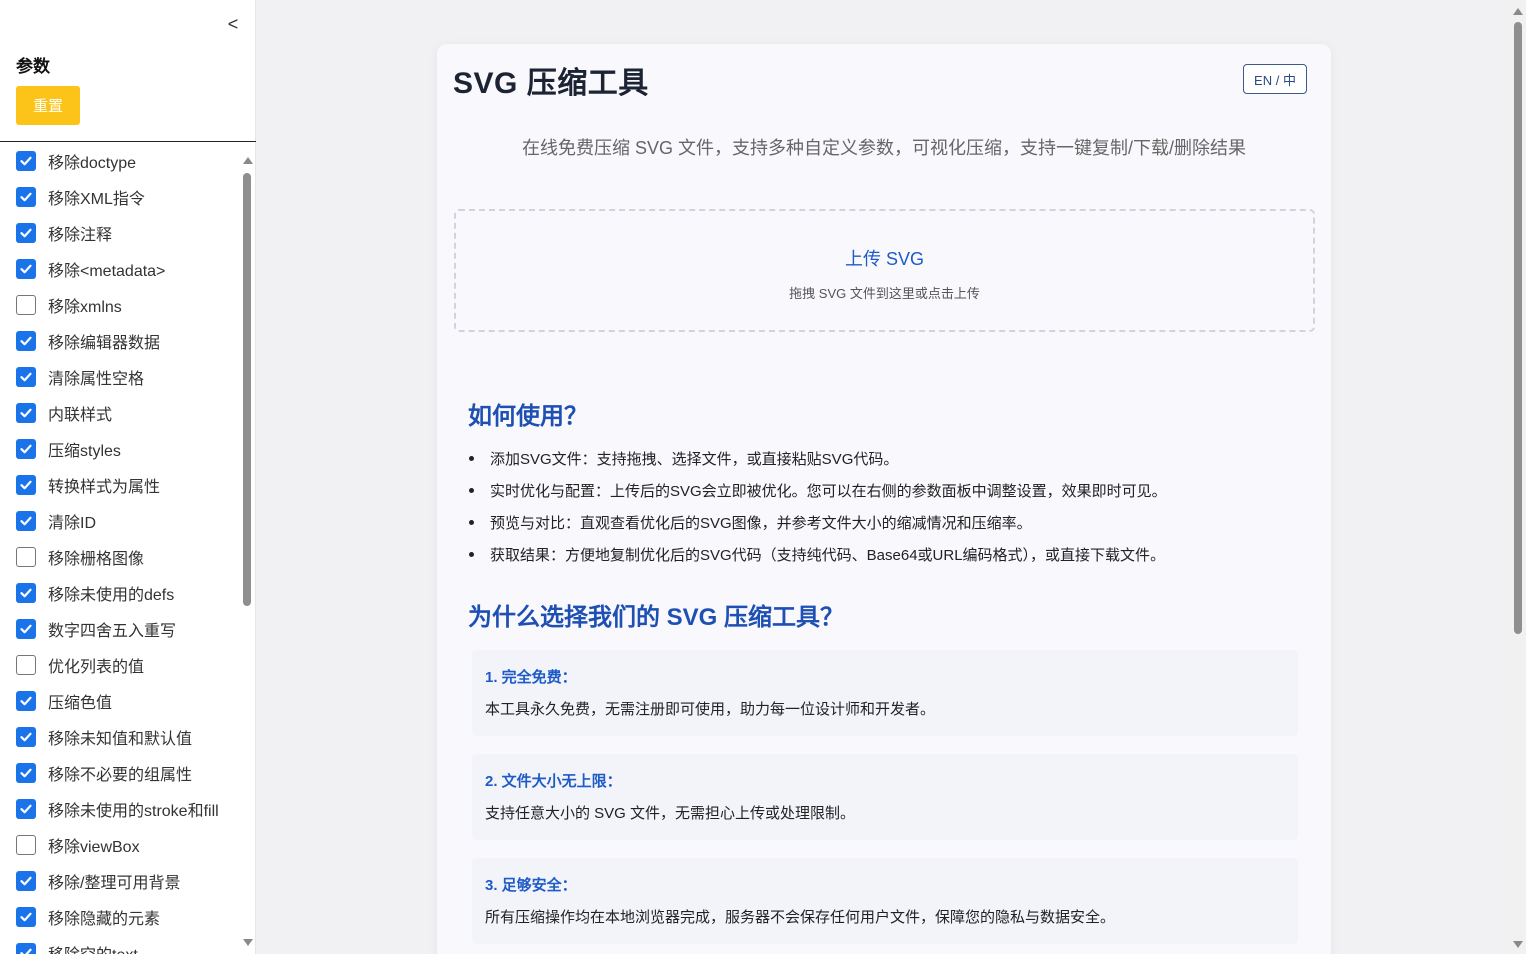  What do you see at coordinates (114, 883) in the screenshot?
I see `option-label: 移除/整理可用背景` at bounding box center [114, 883].